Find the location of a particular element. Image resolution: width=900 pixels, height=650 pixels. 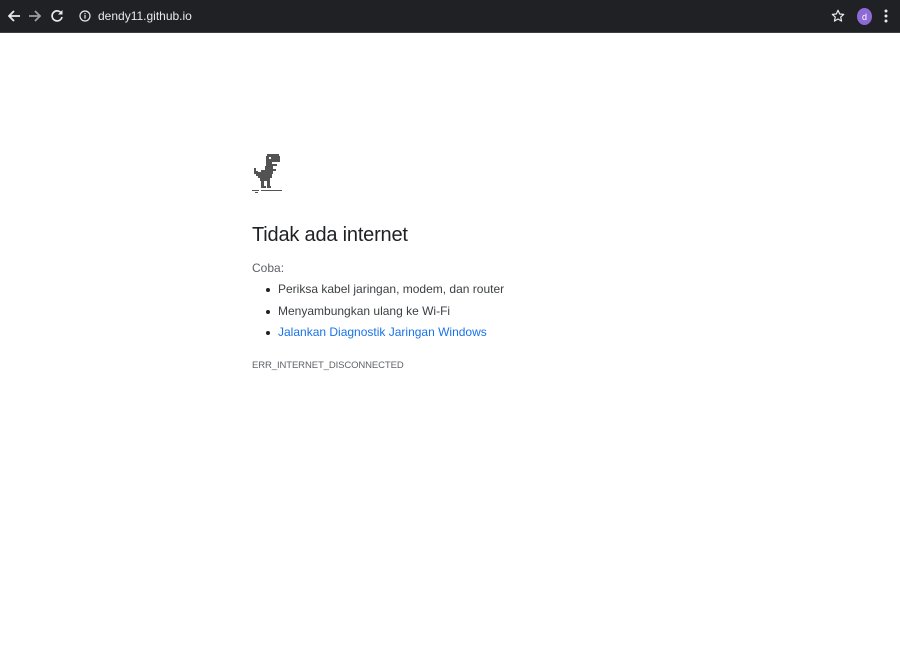

arrow-right-icon is located at coordinates (35, 16).